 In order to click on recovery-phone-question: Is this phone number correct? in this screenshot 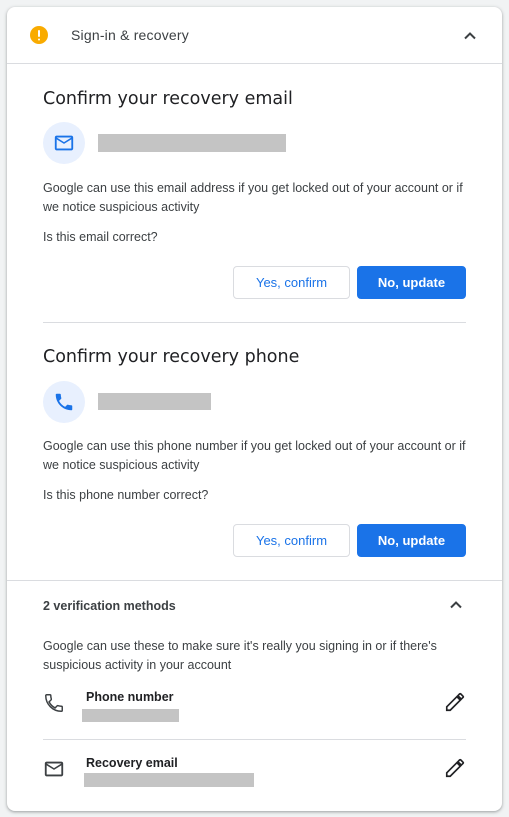, I will do `click(126, 495)`.